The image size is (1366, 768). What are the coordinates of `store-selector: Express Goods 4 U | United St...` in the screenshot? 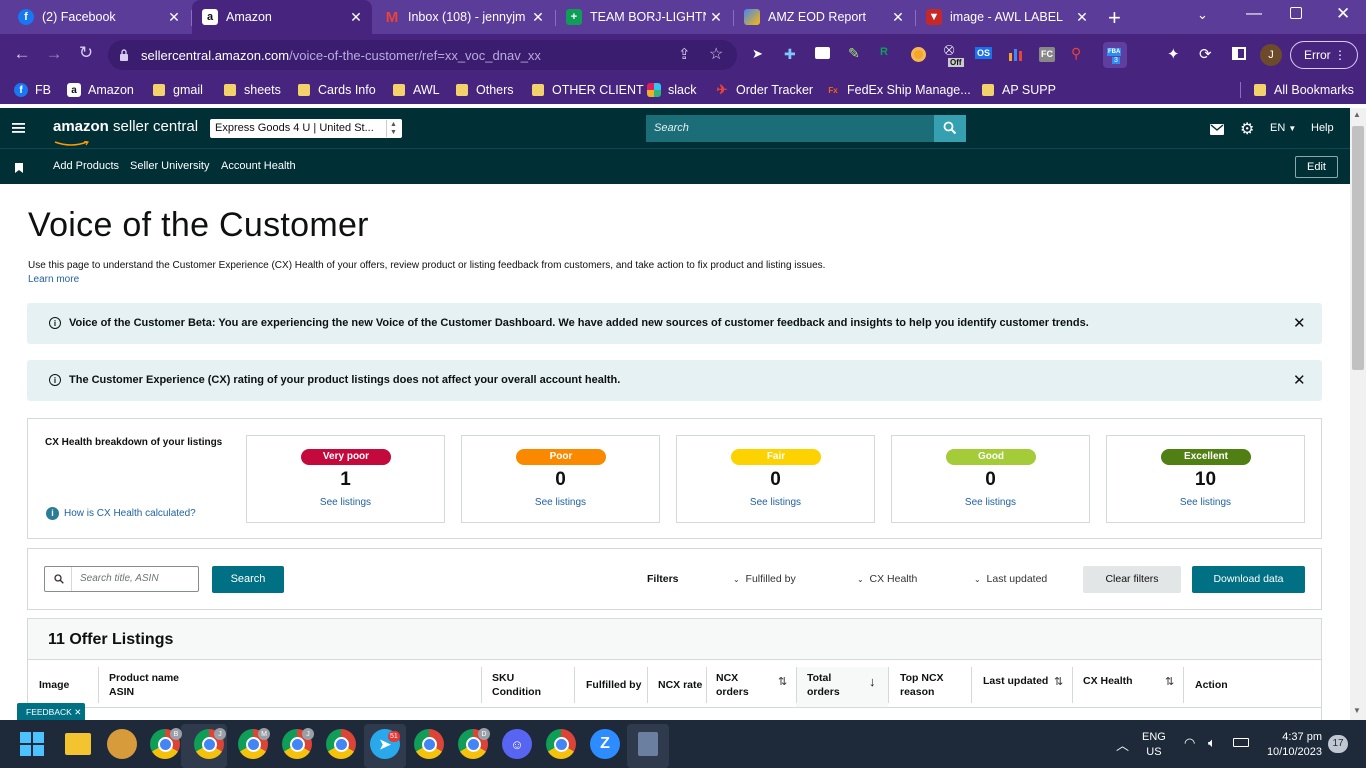 It's located at (306, 128).